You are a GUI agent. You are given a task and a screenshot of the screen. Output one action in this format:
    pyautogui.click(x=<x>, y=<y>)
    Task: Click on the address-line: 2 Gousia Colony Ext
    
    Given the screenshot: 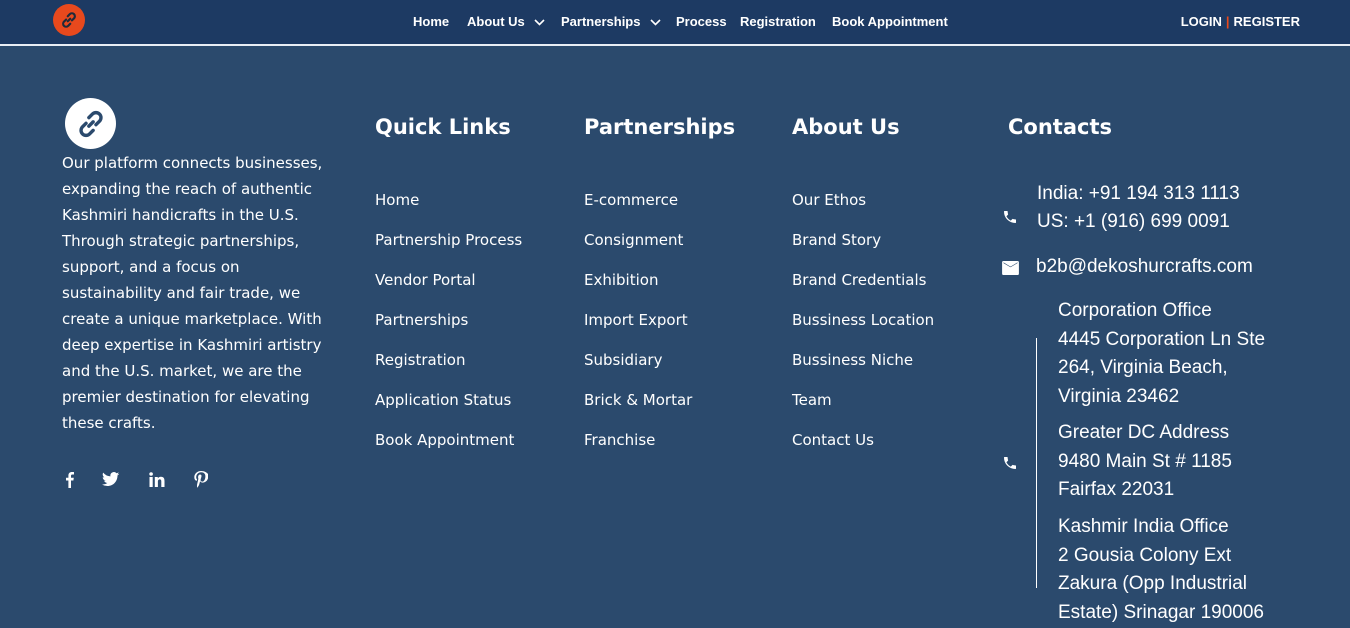 What is the action you would take?
    pyautogui.click(x=1145, y=555)
    